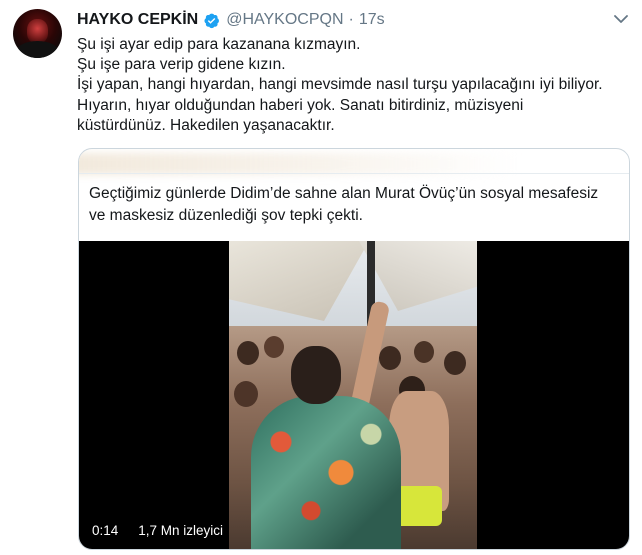 This screenshot has width=642, height=555. Describe the element at coordinates (105, 530) in the screenshot. I see `video-duration: 0:14` at that location.